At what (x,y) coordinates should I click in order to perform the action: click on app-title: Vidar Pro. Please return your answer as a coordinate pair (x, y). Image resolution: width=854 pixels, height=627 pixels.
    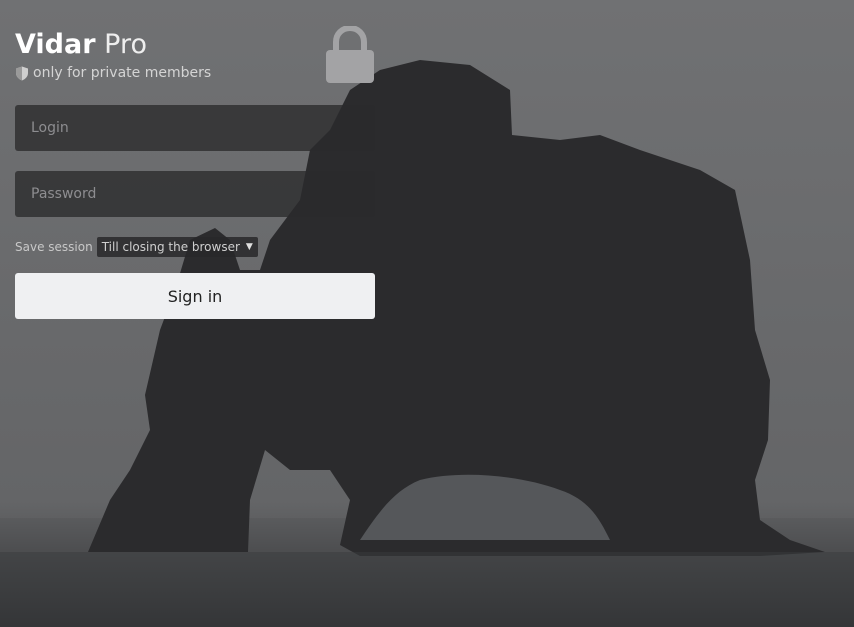
    Looking at the image, I should click on (81, 45).